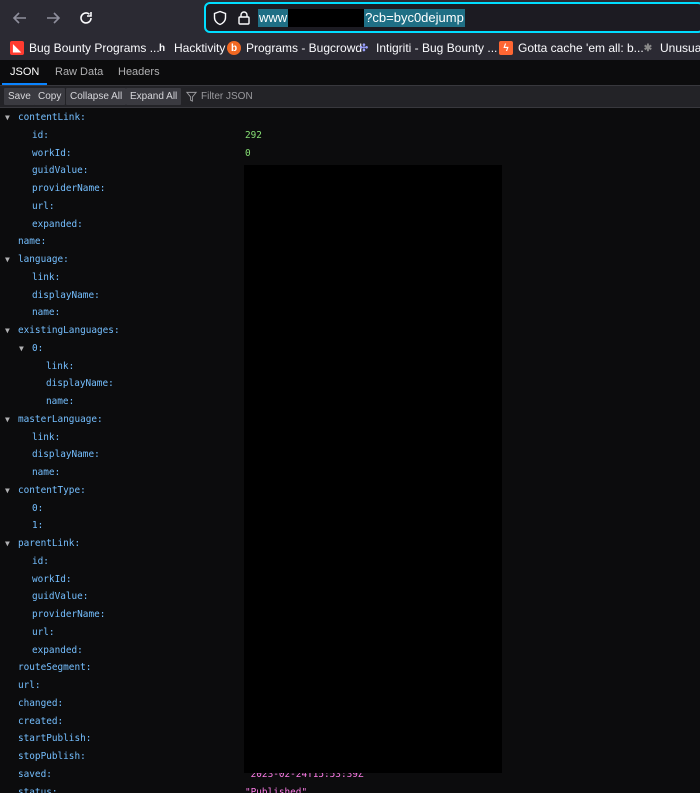 The width and height of the screenshot is (700, 793). I want to click on back-button, so click(20, 18).